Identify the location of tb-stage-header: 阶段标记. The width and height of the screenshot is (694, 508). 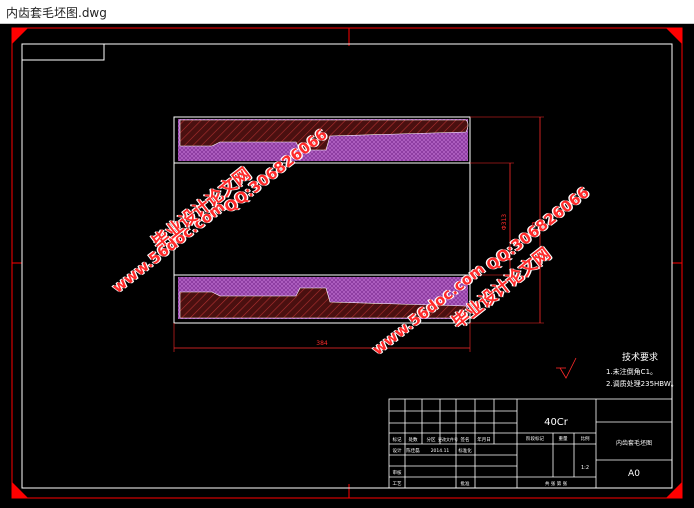
(535, 438).